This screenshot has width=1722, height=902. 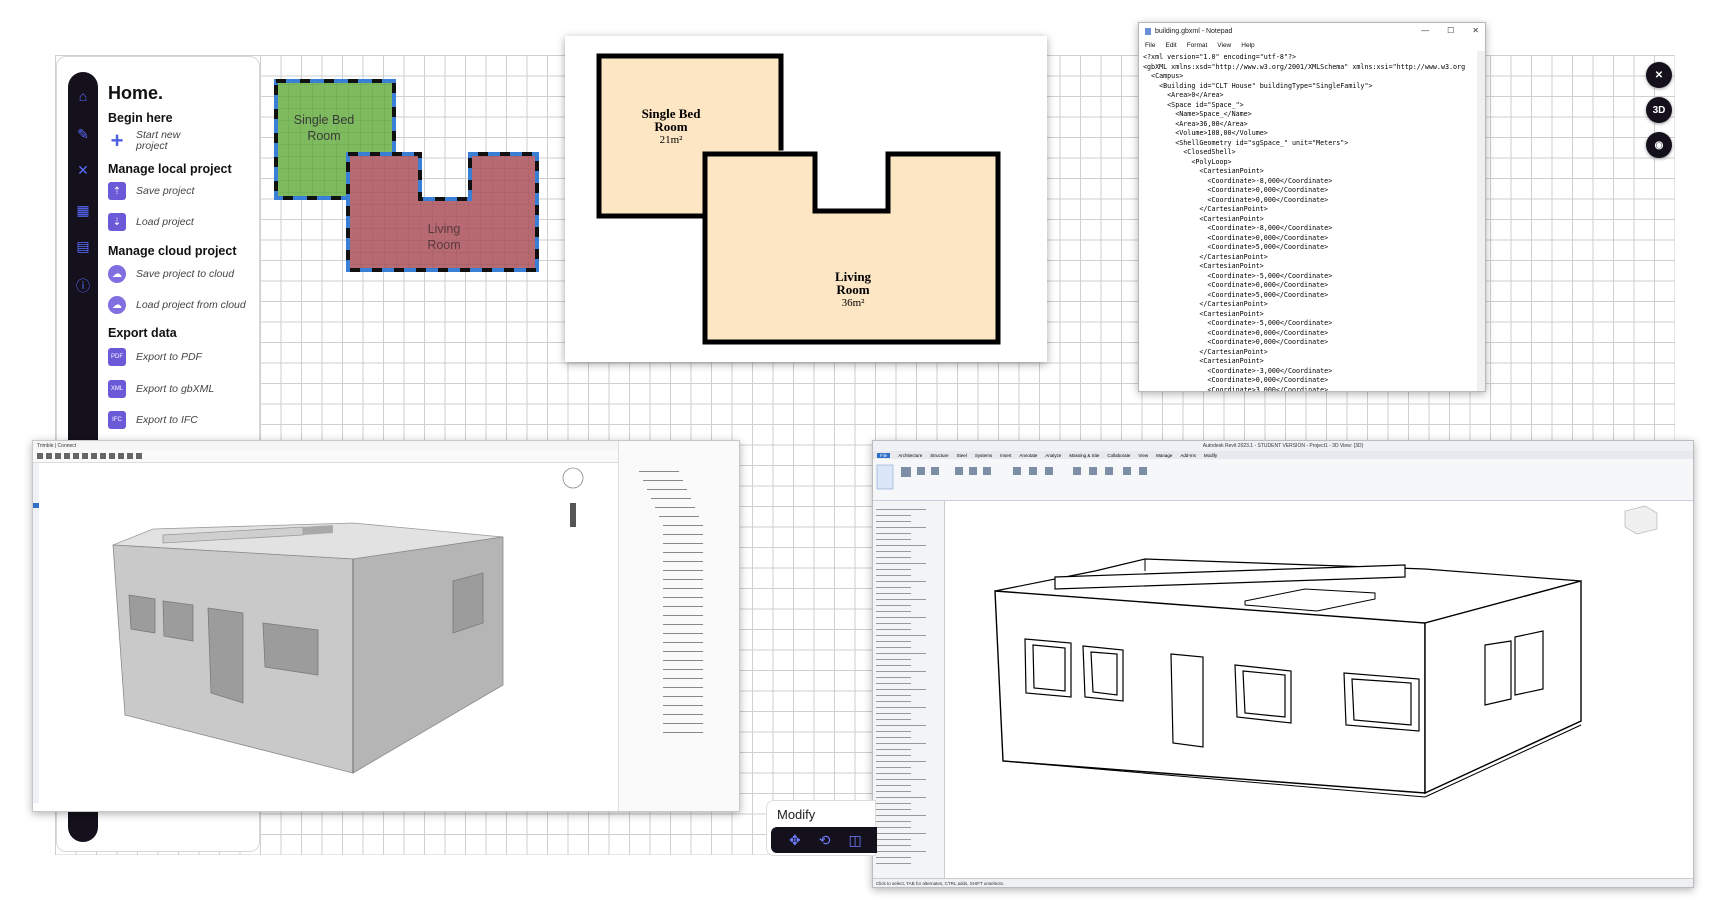 I want to click on modify-actions: ✥ ⟲ ◫, so click(x=824, y=840).